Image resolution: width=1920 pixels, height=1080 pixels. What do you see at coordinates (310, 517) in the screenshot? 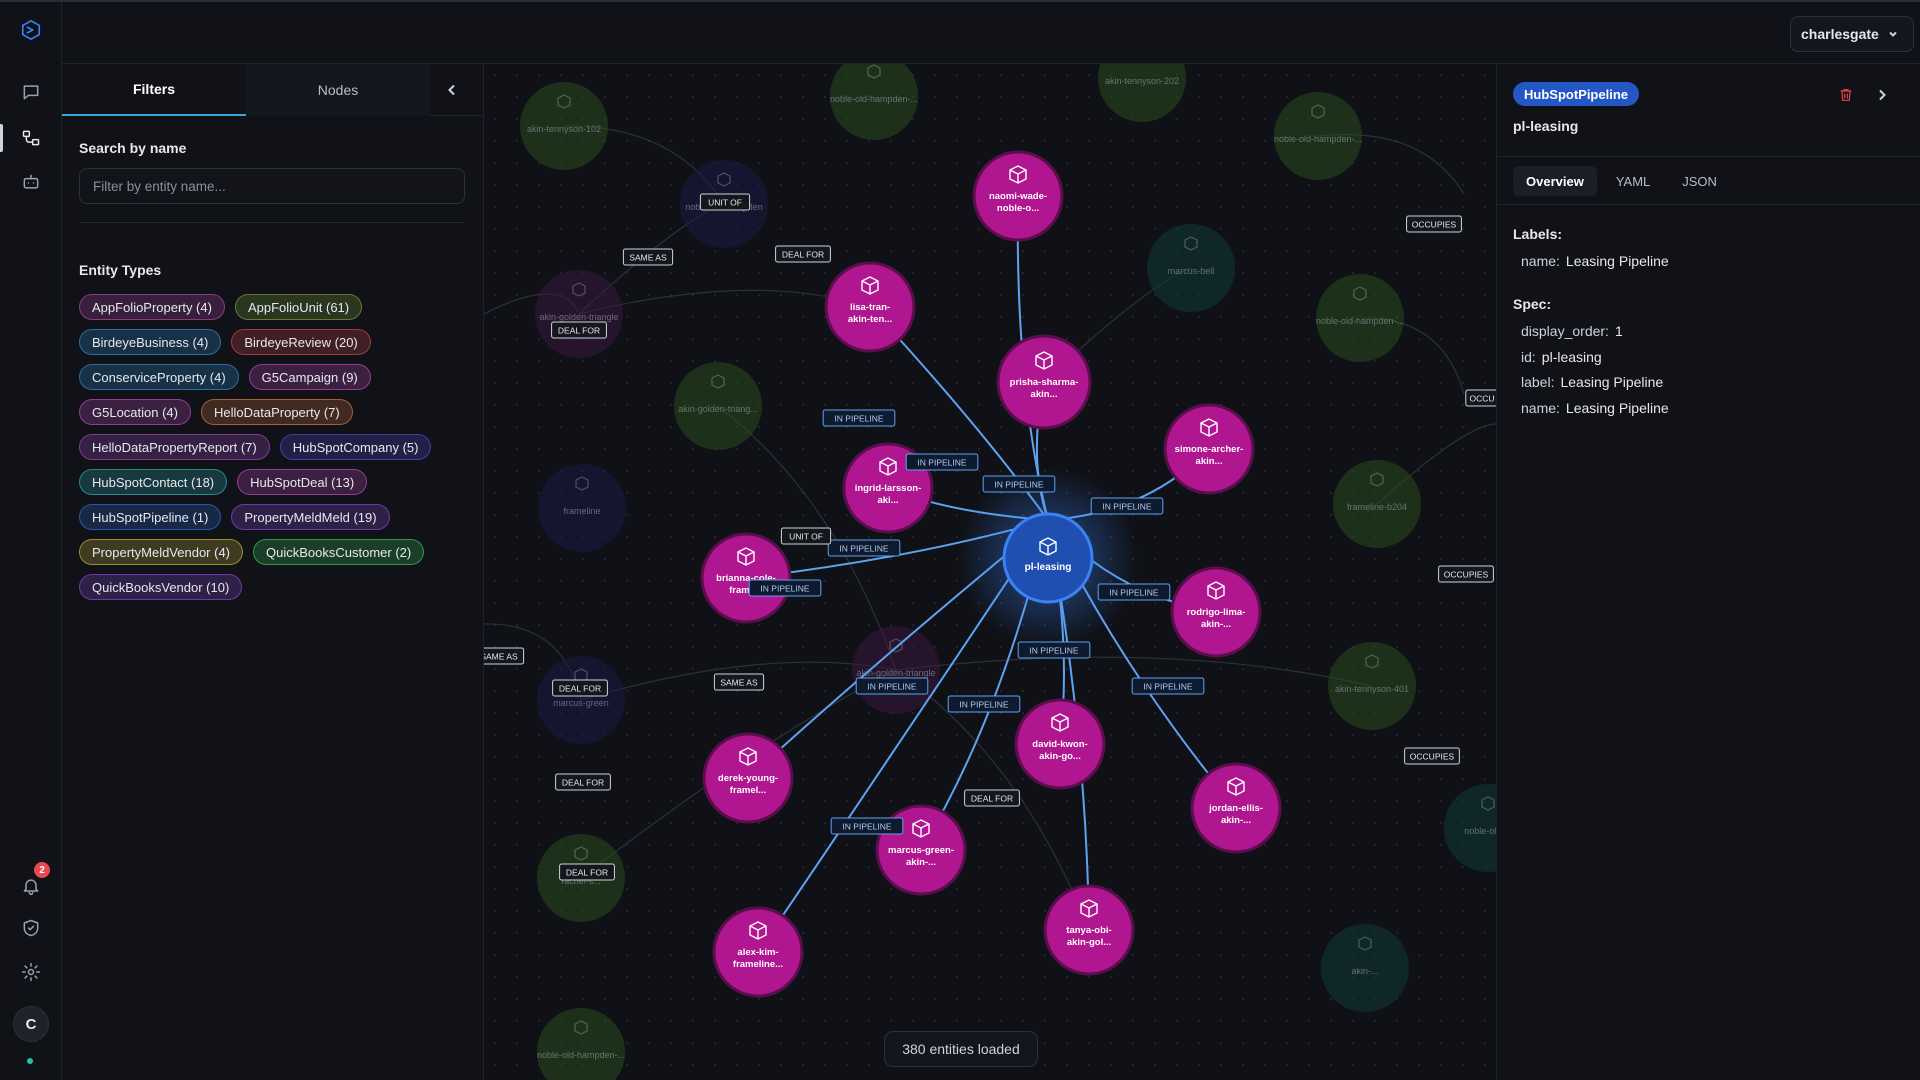
I see `entity-type-chip: PropertyMeldMeld (19)` at bounding box center [310, 517].